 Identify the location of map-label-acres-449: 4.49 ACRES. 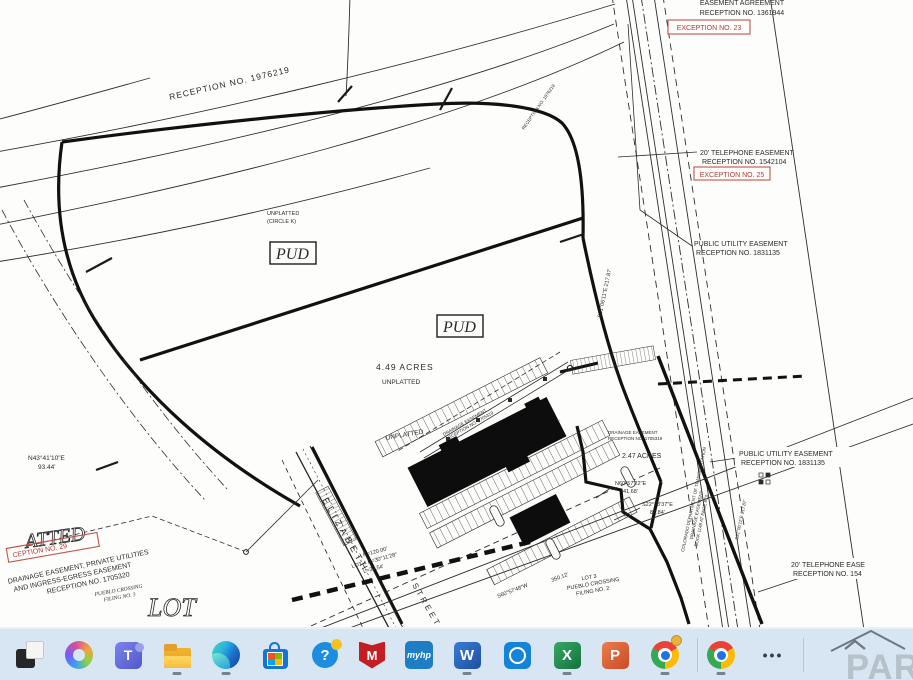
(405, 367).